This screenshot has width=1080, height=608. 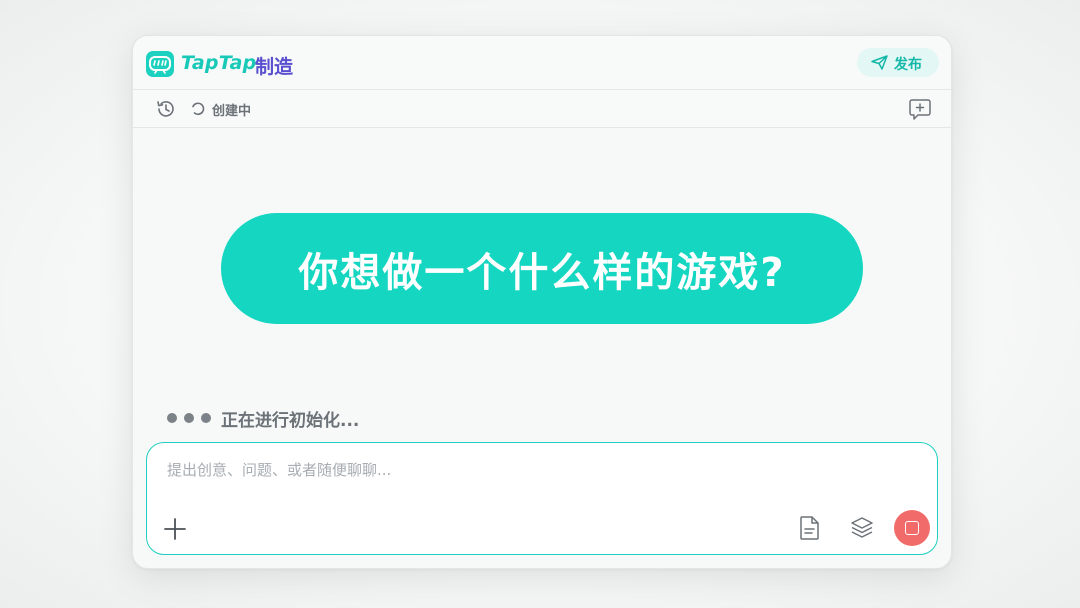 I want to click on history-icon, so click(x=166, y=109).